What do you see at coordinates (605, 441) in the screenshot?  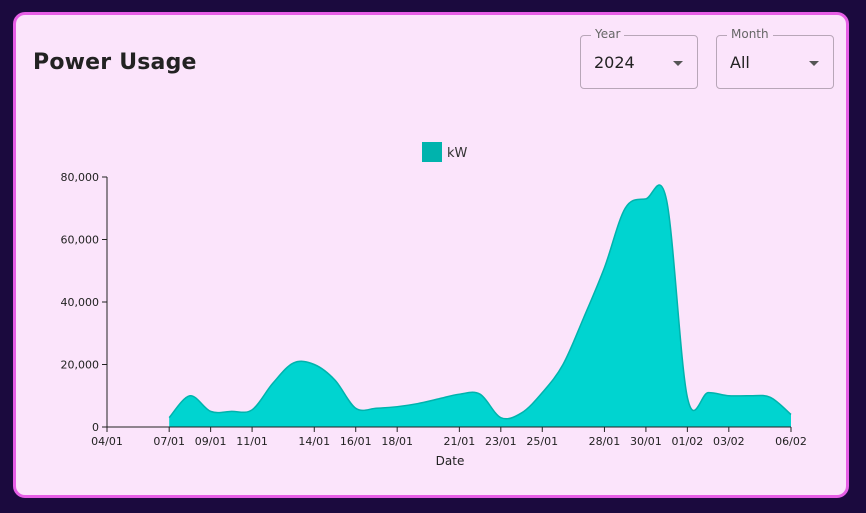 I see `x-tick-label: 28/01` at bounding box center [605, 441].